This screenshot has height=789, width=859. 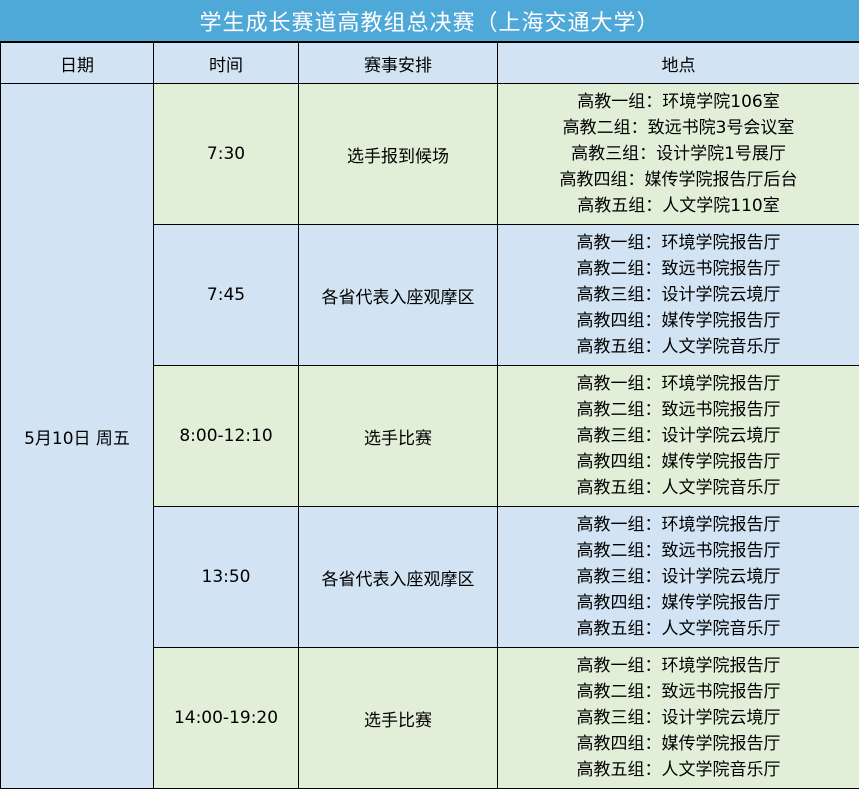 I want to click on header-row: 日期 时间 赛事安排 地点, so click(x=430, y=63).